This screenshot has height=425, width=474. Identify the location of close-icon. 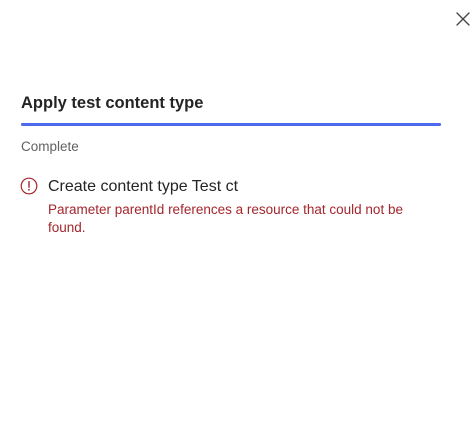
(463, 19).